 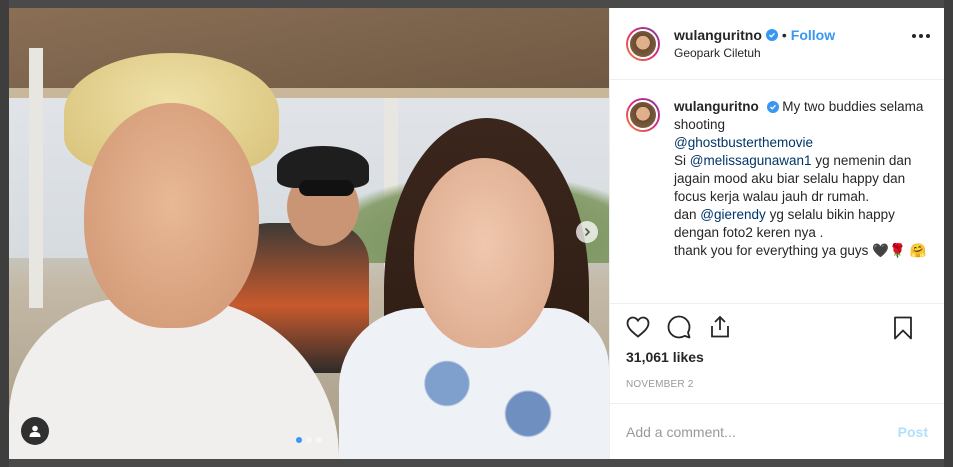 I want to click on comment-icon, so click(x=679, y=327).